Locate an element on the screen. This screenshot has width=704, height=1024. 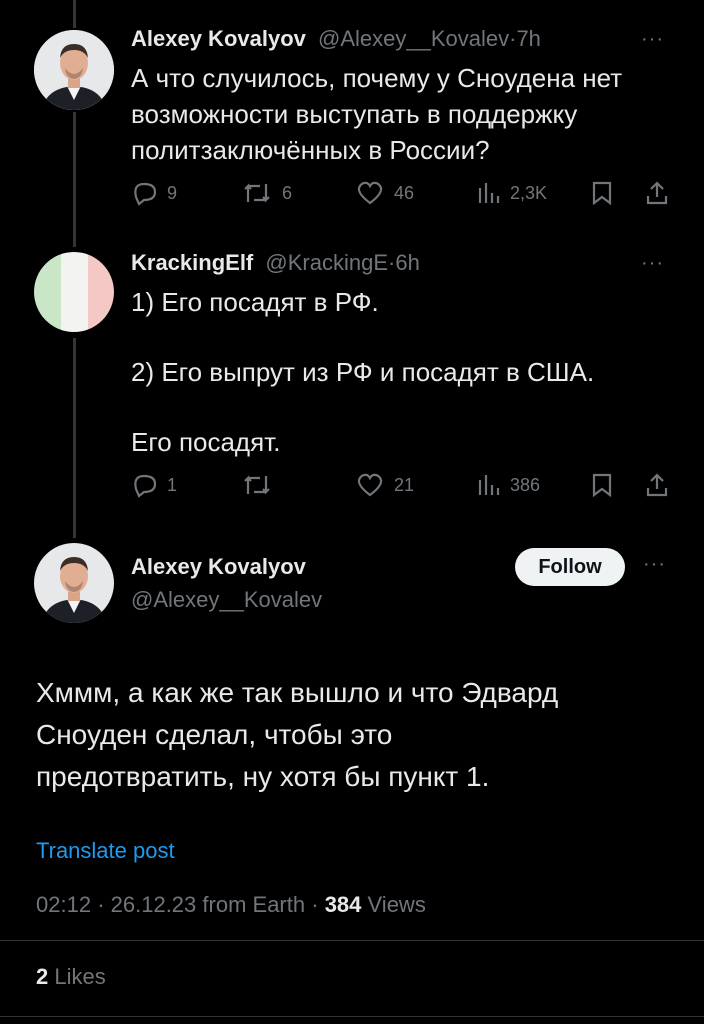
like-button: 21 is located at coordinates (385, 485).